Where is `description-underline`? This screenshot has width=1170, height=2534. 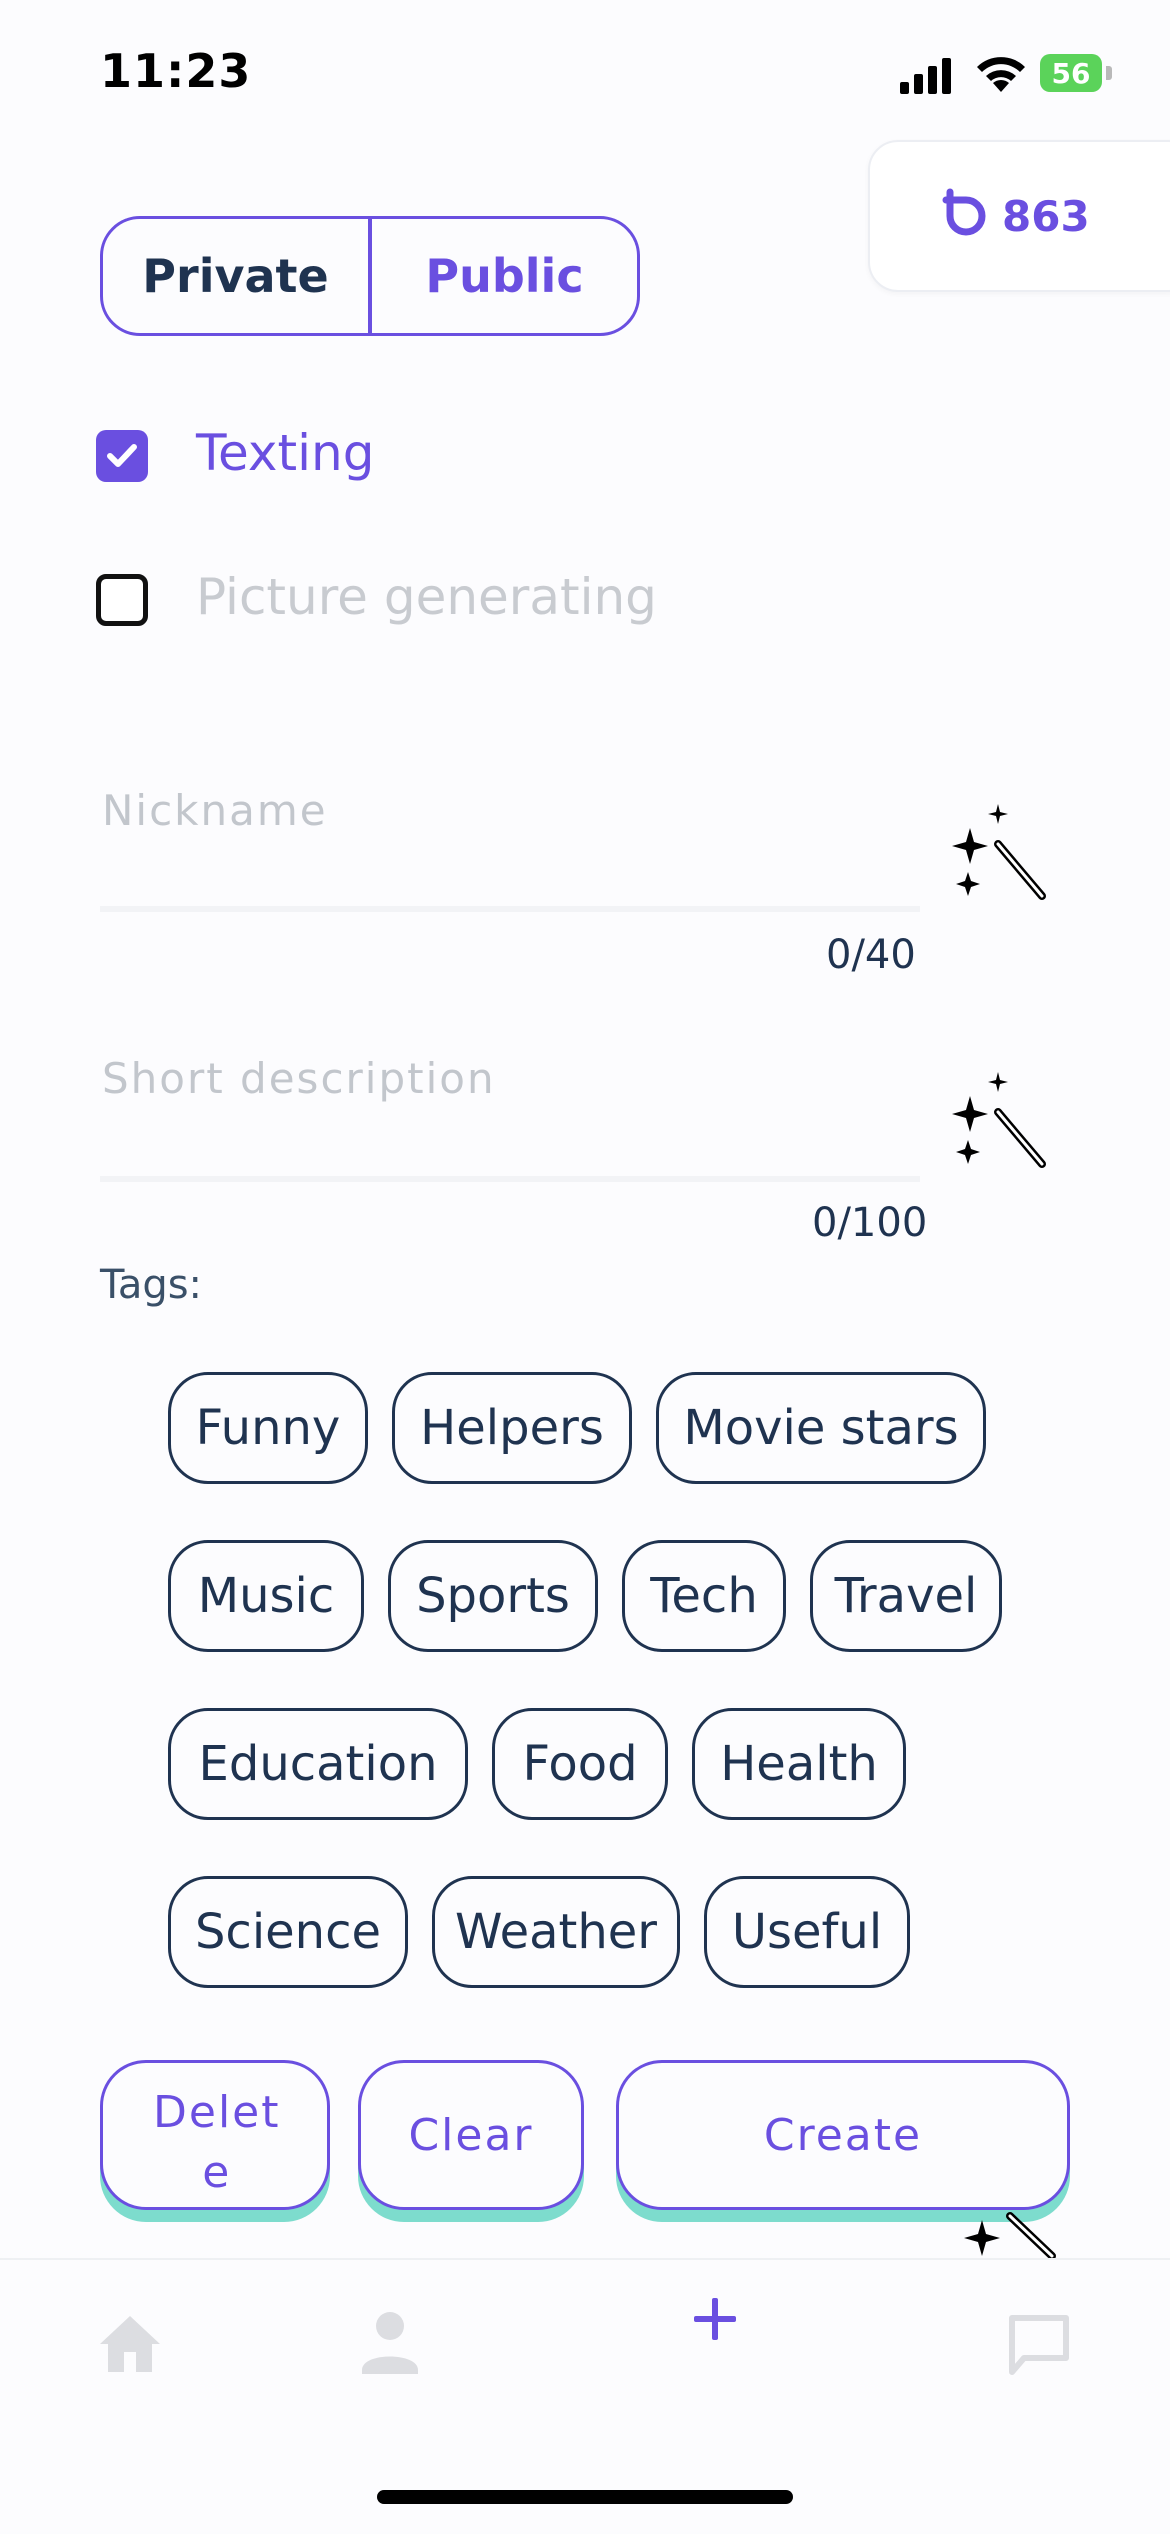
description-underline is located at coordinates (510, 1179).